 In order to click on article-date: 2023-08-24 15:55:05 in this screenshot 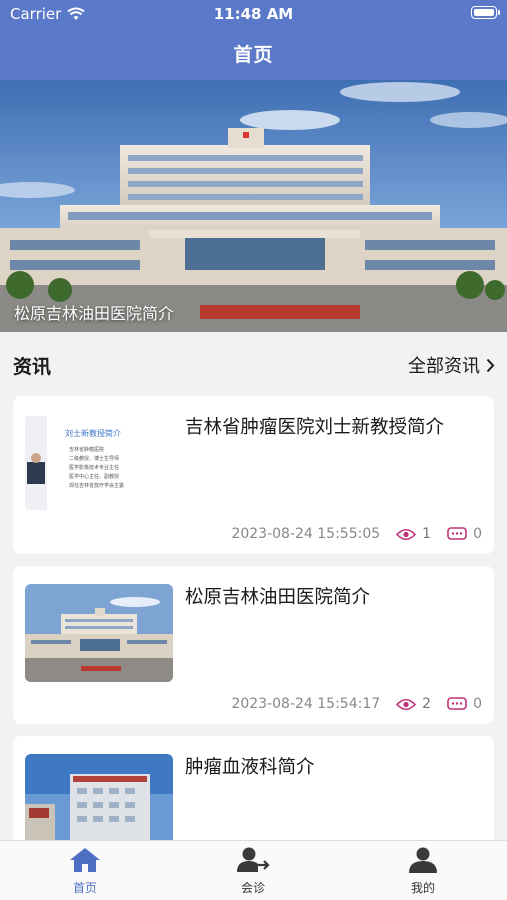, I will do `click(306, 534)`.